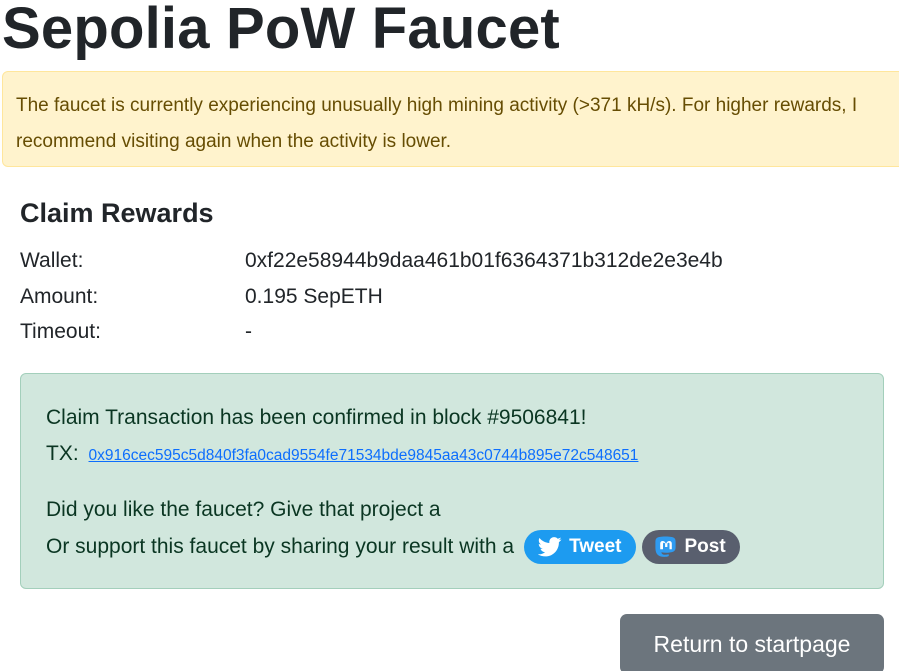  What do you see at coordinates (62, 453) in the screenshot?
I see `tx-label: TX:` at bounding box center [62, 453].